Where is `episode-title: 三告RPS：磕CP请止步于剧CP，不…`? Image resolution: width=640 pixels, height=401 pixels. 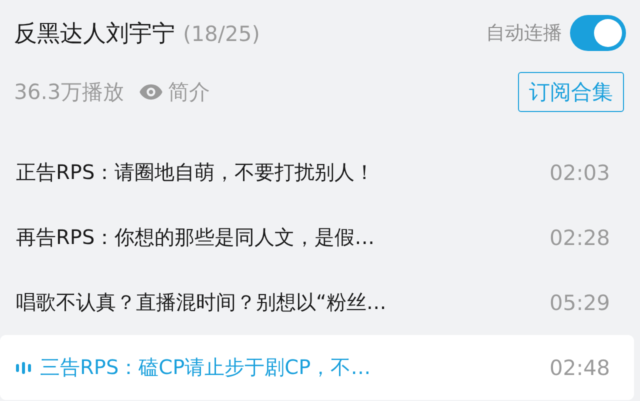
episode-title: 三告RPS：磕CP请止步于剧CP，不… is located at coordinates (206, 367).